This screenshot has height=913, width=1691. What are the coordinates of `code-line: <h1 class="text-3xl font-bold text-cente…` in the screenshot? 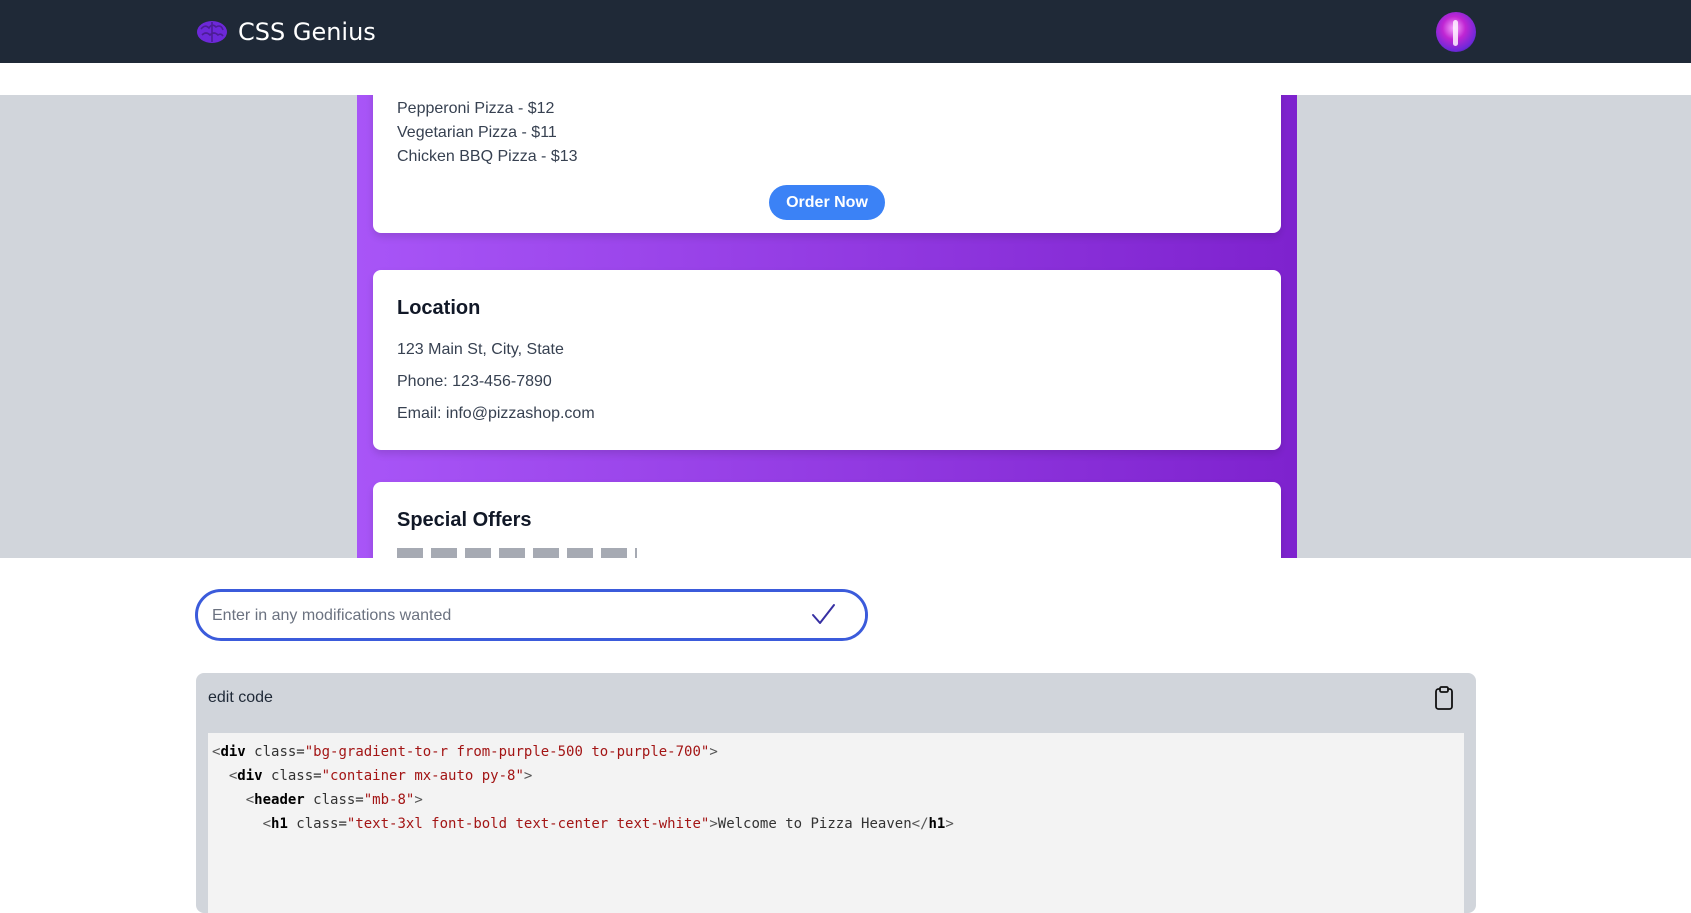 It's located at (608, 824).